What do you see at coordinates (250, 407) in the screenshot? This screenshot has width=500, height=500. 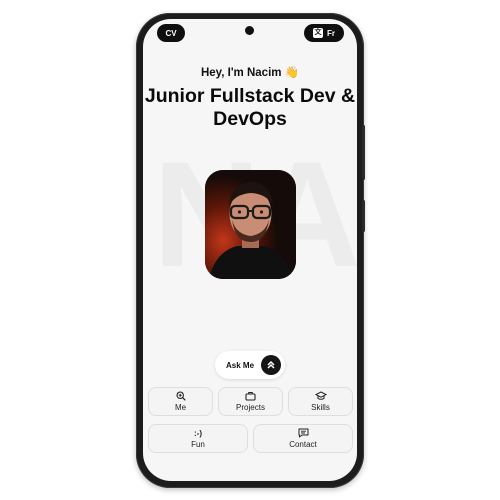 I see `nav-projects-label: Projects` at bounding box center [250, 407].